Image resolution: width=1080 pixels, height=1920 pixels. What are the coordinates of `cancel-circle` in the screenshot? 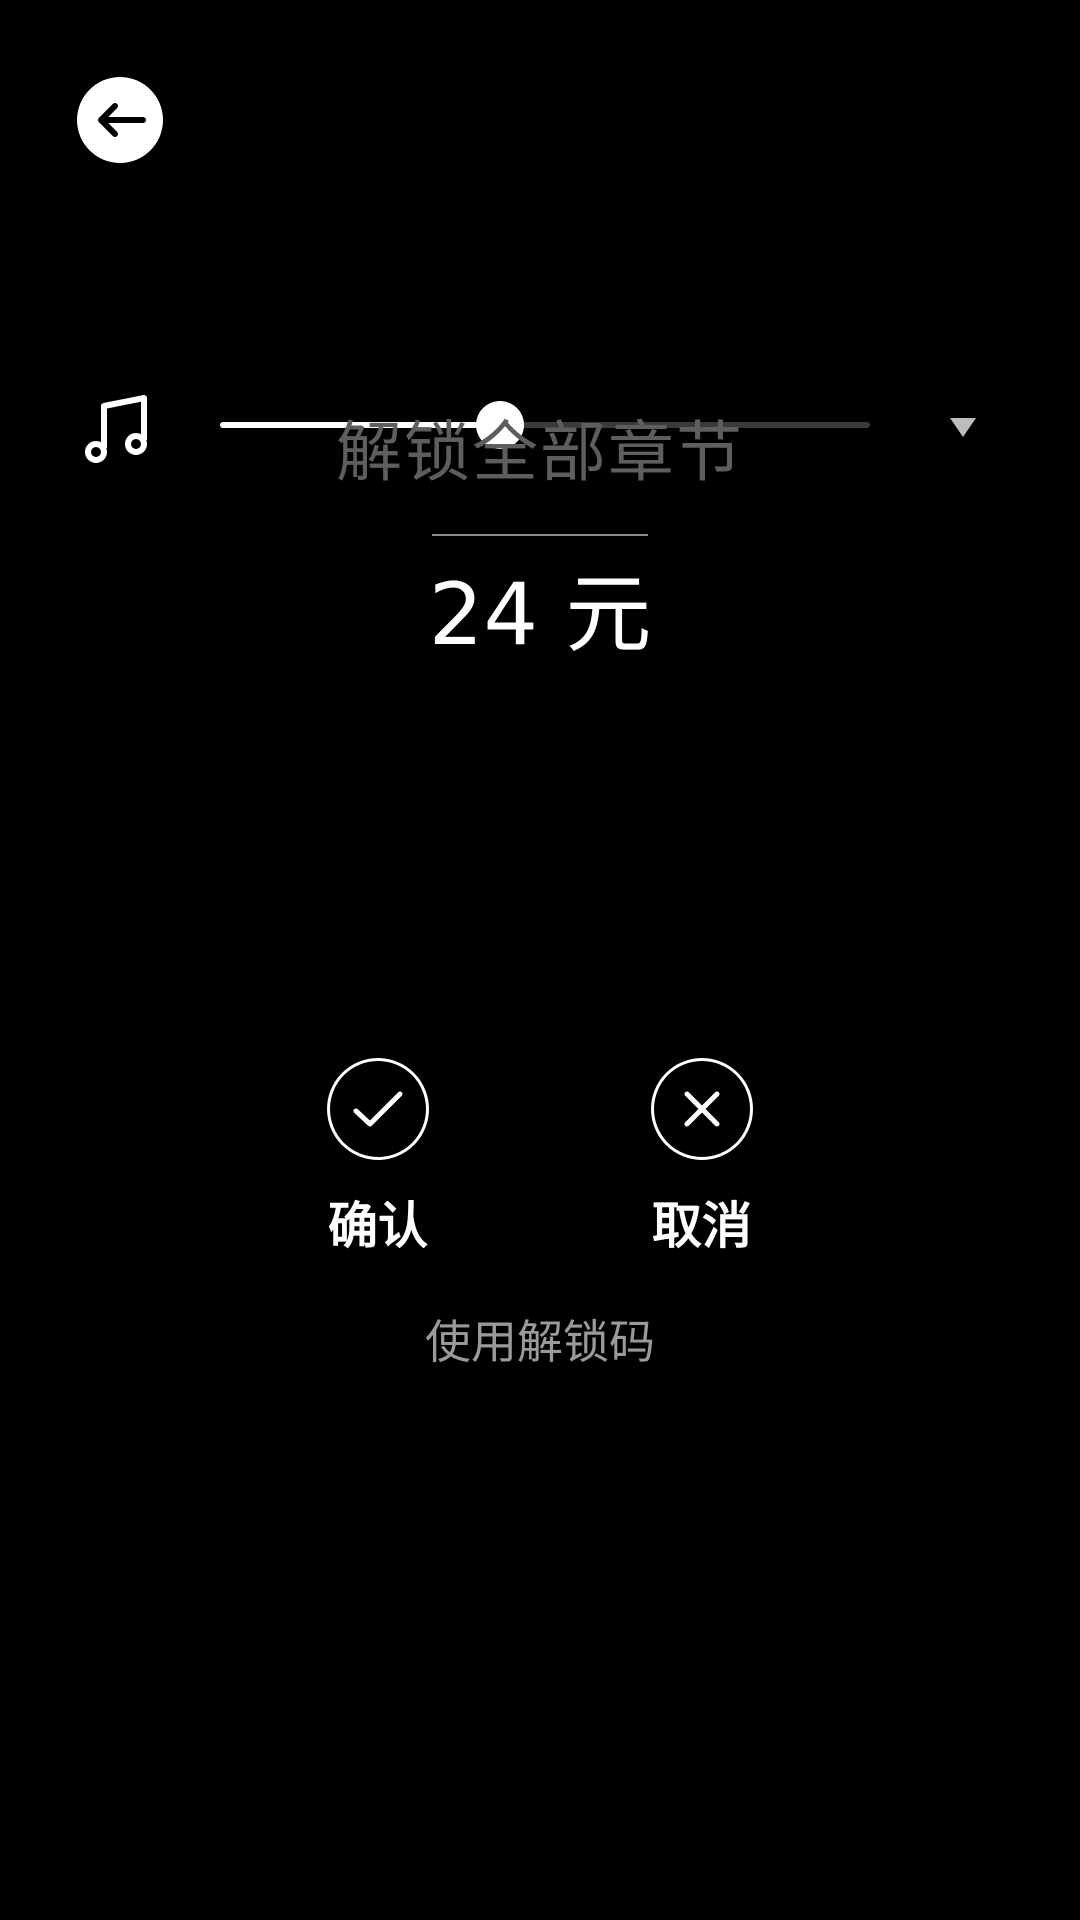 It's located at (702, 1109).